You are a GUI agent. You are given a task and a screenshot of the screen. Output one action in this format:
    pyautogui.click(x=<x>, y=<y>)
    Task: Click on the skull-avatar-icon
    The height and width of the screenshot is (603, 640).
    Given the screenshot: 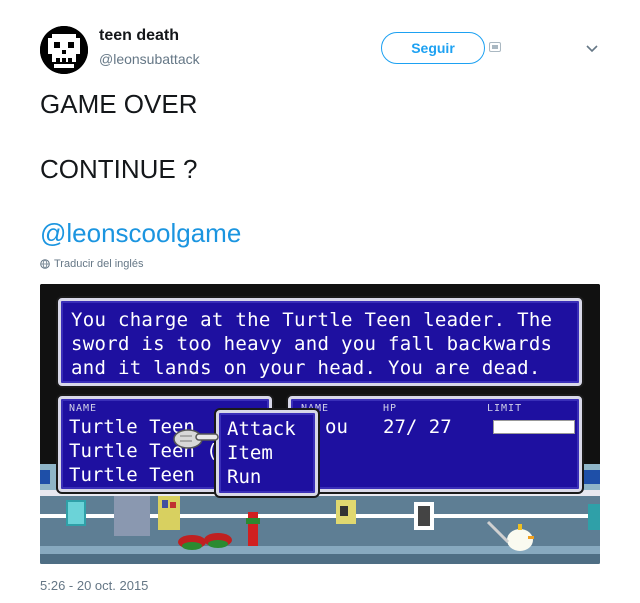 What is the action you would take?
    pyautogui.click(x=64, y=50)
    